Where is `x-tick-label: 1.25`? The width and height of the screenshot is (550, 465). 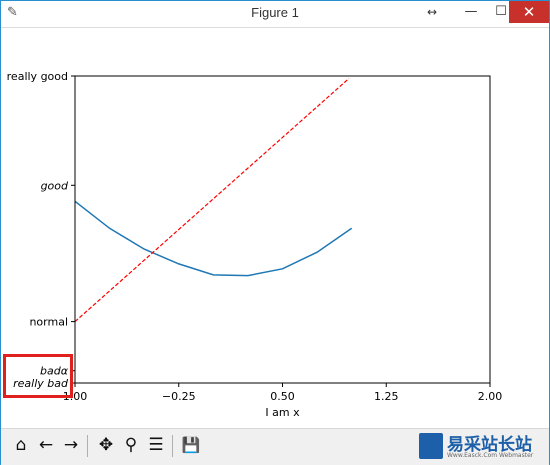
x-tick-label: 1.25 is located at coordinates (386, 396).